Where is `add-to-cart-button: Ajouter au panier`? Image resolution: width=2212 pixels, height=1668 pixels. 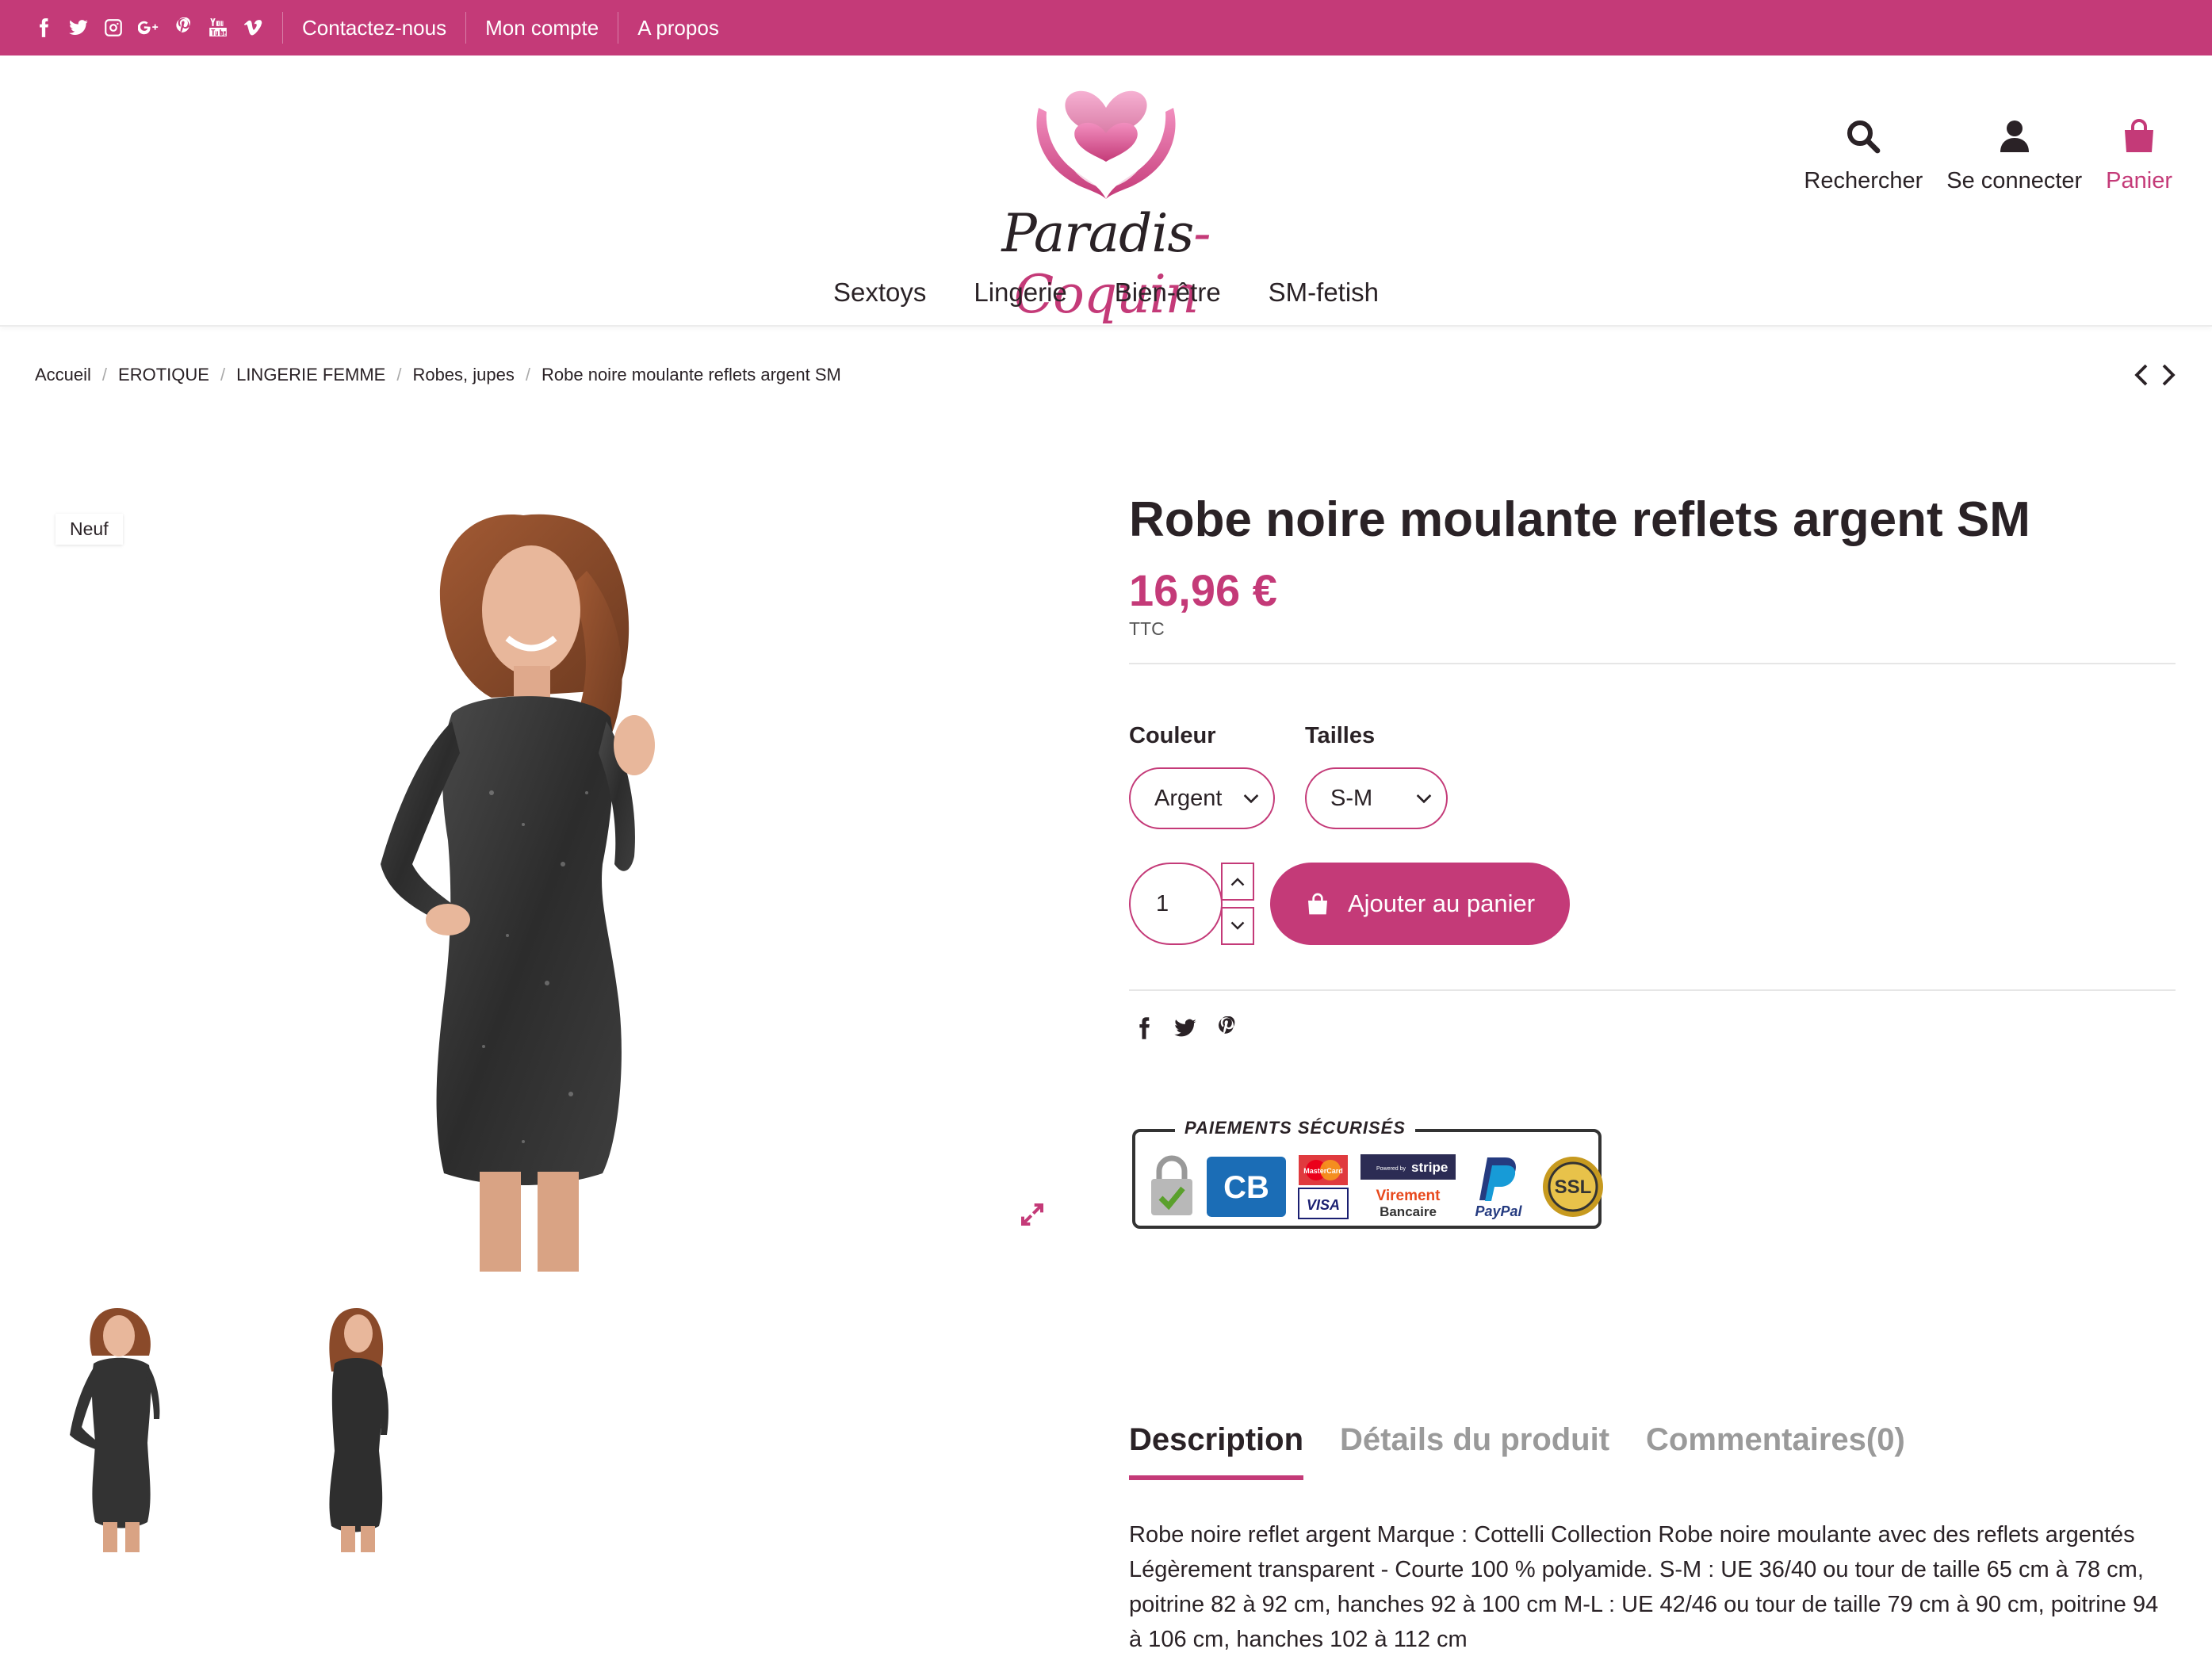
add-to-cart-button: Ajouter au panier is located at coordinates (1420, 904).